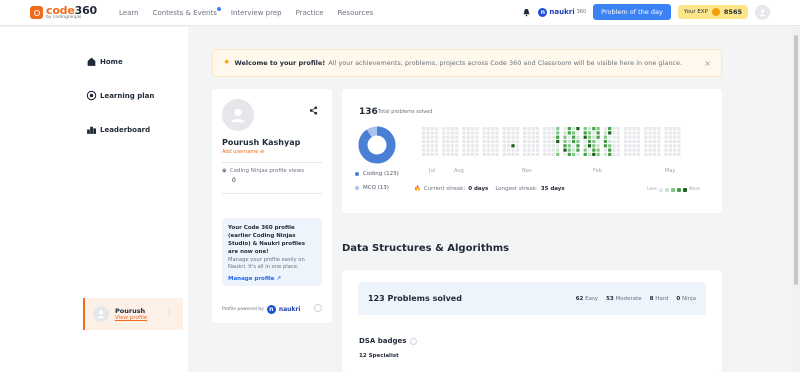  What do you see at coordinates (118, 129) in the screenshot?
I see `sidebar-item-leaderboard: Leaderboard` at bounding box center [118, 129].